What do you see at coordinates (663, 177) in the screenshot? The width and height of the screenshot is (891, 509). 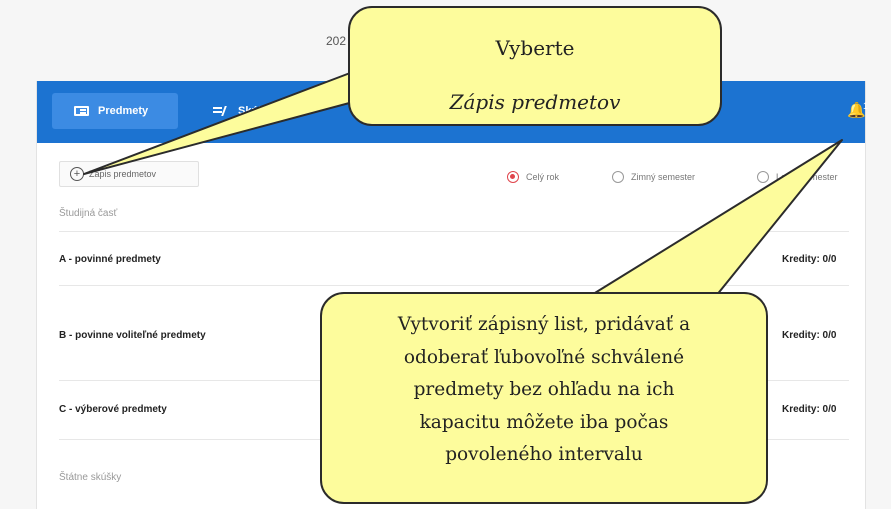 I see `radio-label: Zimný semester` at bounding box center [663, 177].